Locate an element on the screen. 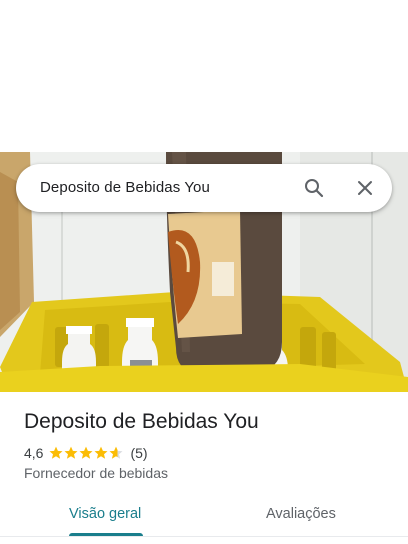 This screenshot has height=544, width=408. review-count: (5) is located at coordinates (138, 453).